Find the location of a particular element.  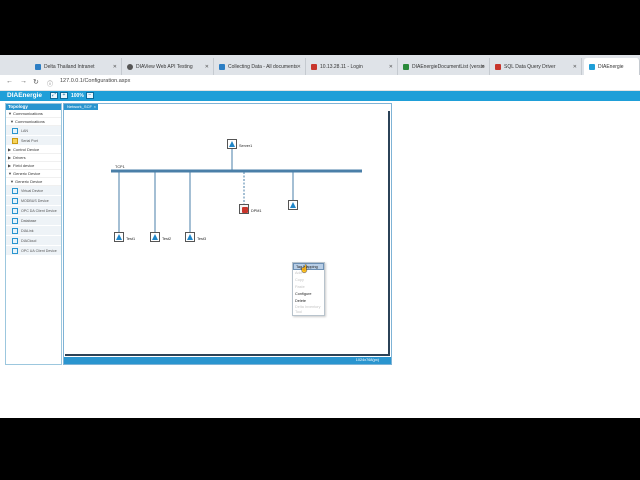

server-label: Server1 is located at coordinates (246, 146).